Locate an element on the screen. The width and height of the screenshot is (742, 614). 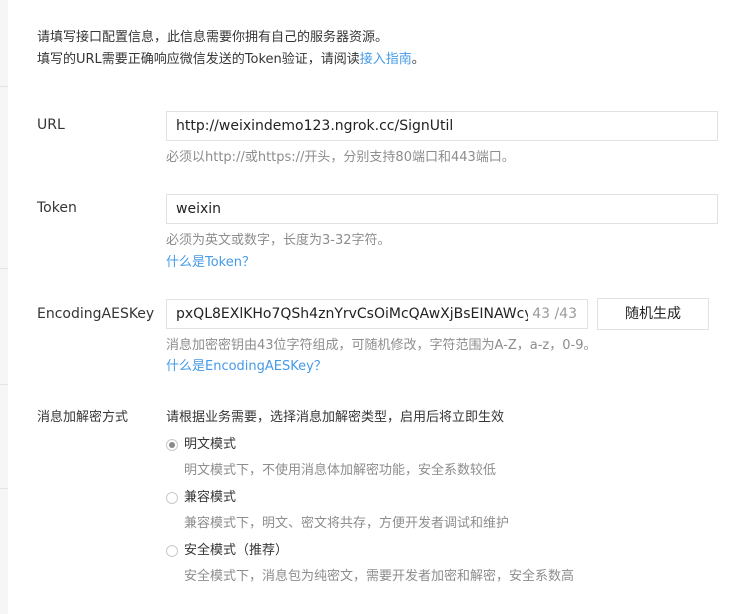
radio-plaintext-mode: 明文模式 is located at coordinates (201, 445).